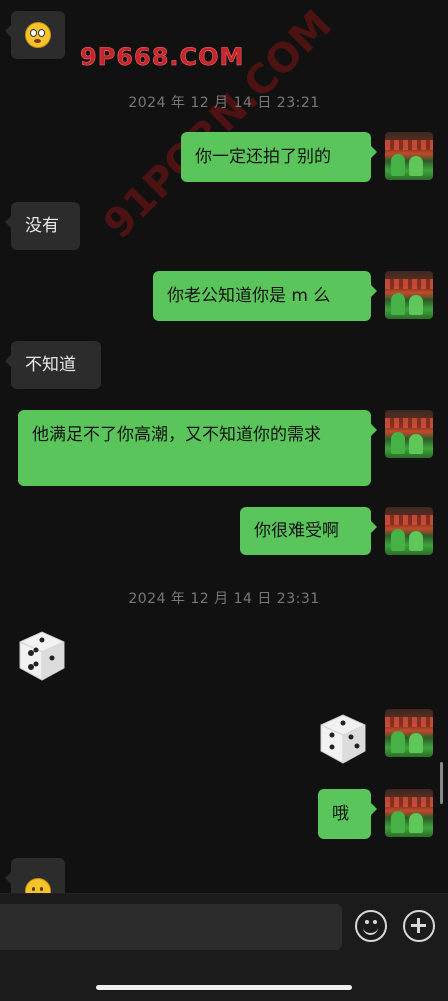 The width and height of the screenshot is (448, 1001). What do you see at coordinates (171, 927) in the screenshot?
I see `message-input` at bounding box center [171, 927].